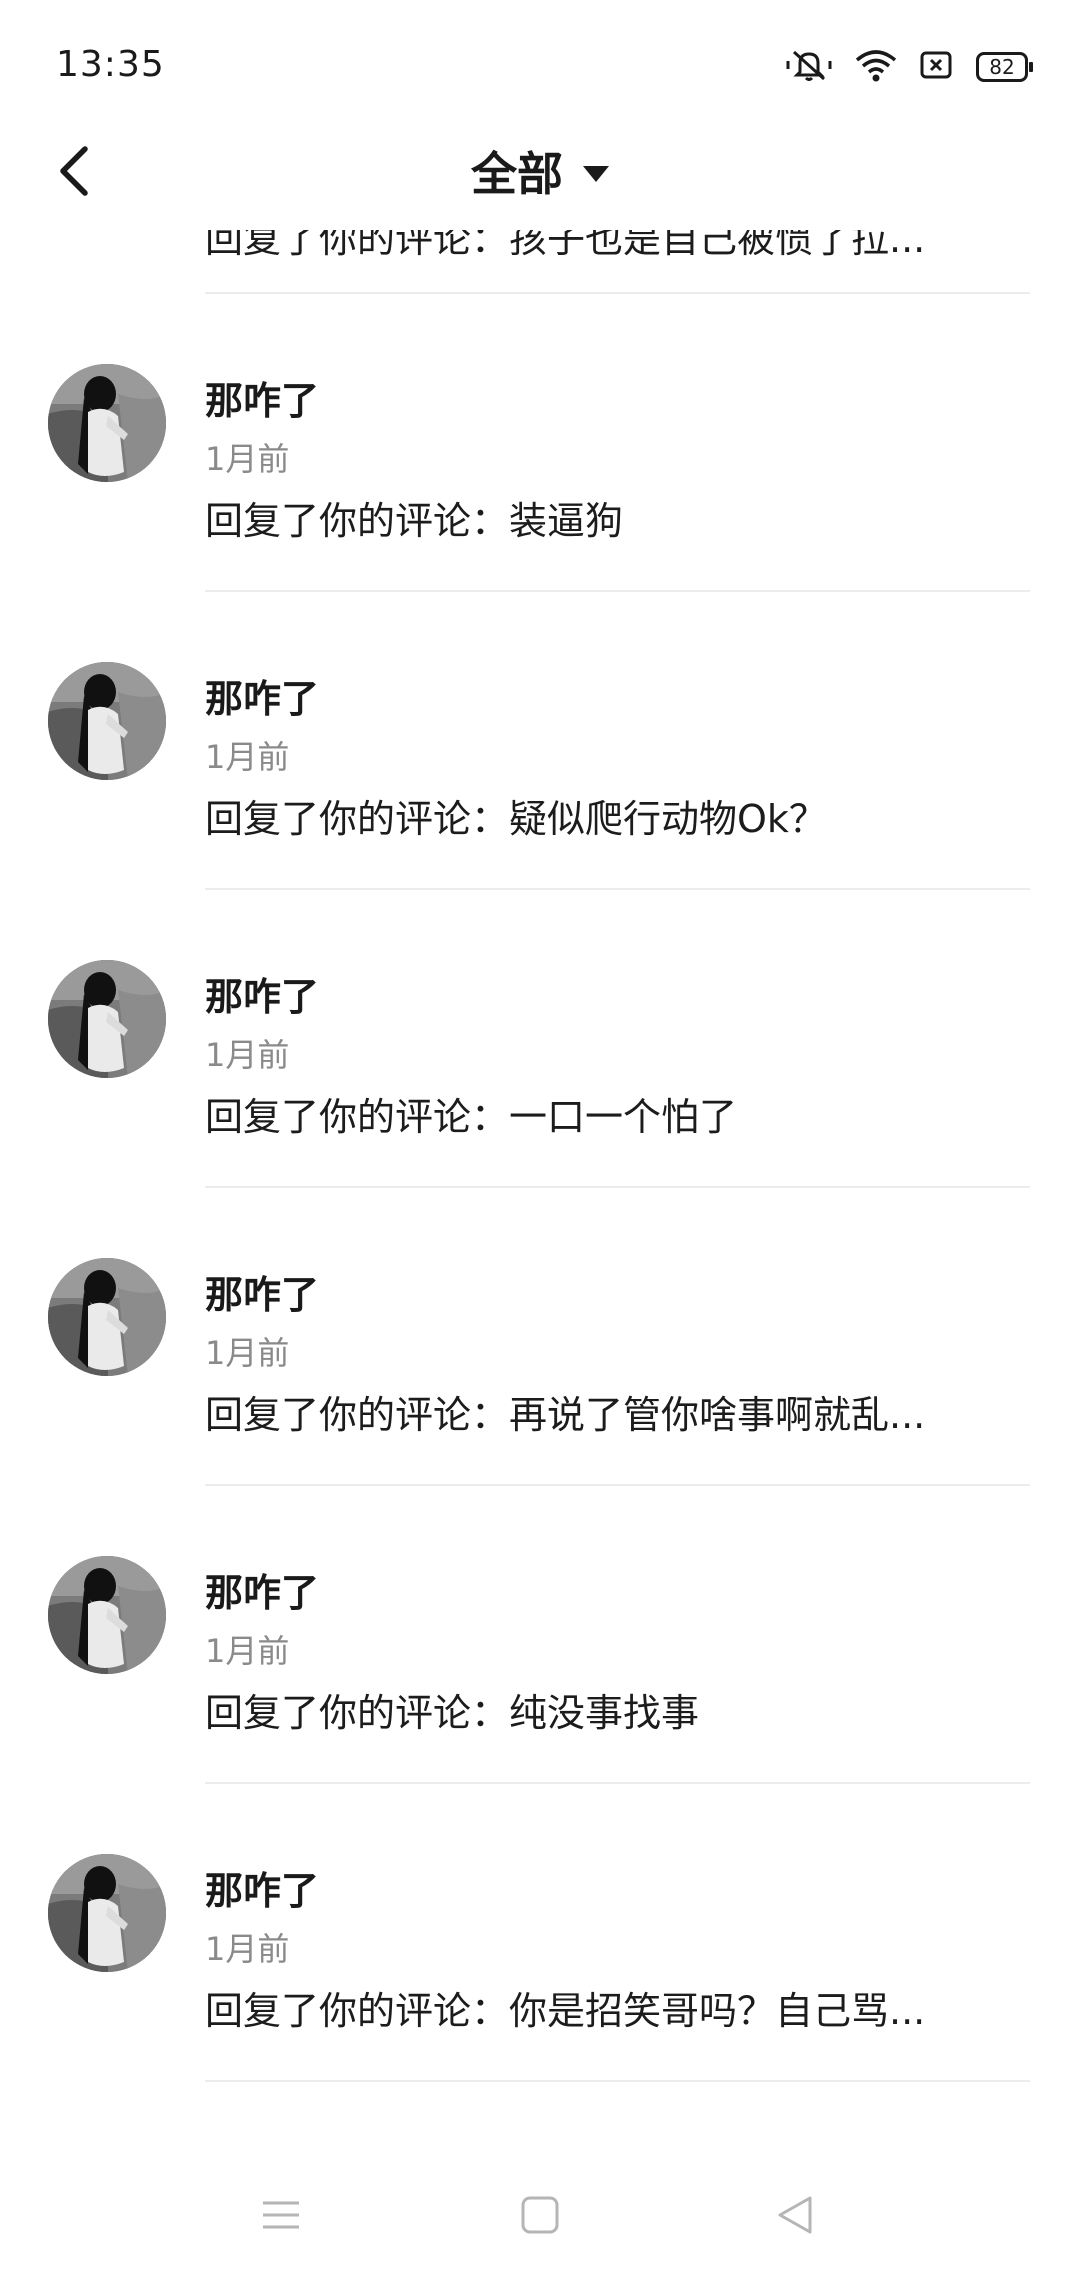 This screenshot has width=1080, height=2280. I want to click on triangle-back-icon, so click(795, 2215).